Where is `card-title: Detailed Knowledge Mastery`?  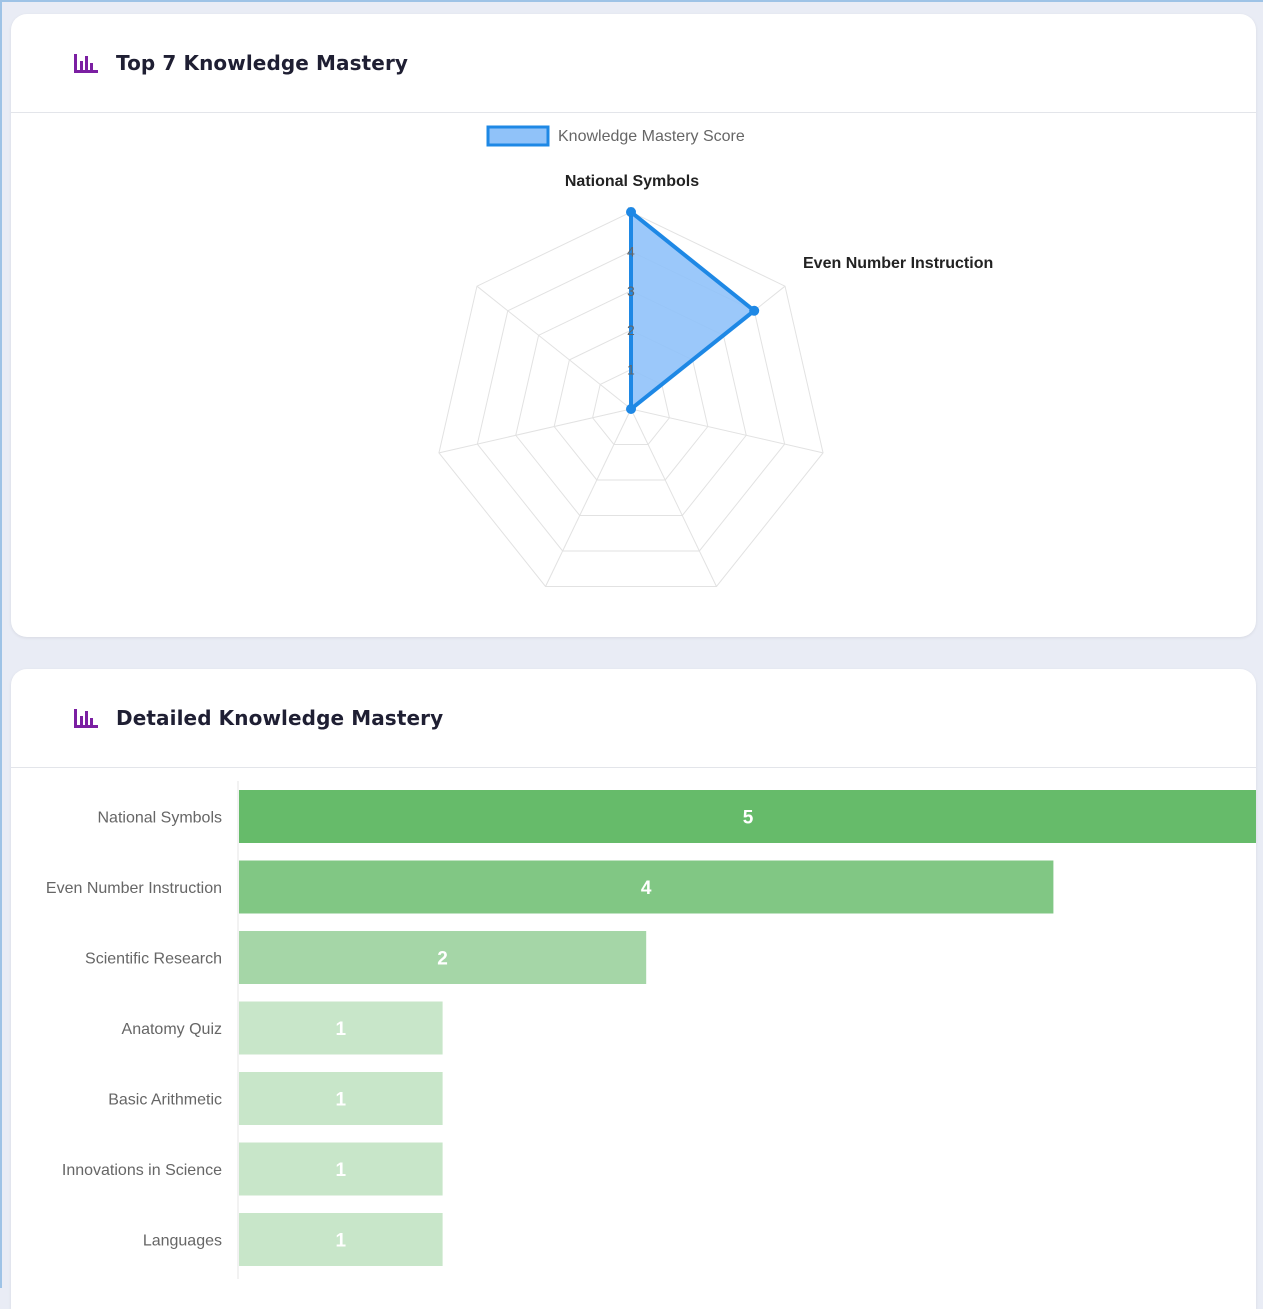 card-title: Detailed Knowledge Mastery is located at coordinates (280, 718).